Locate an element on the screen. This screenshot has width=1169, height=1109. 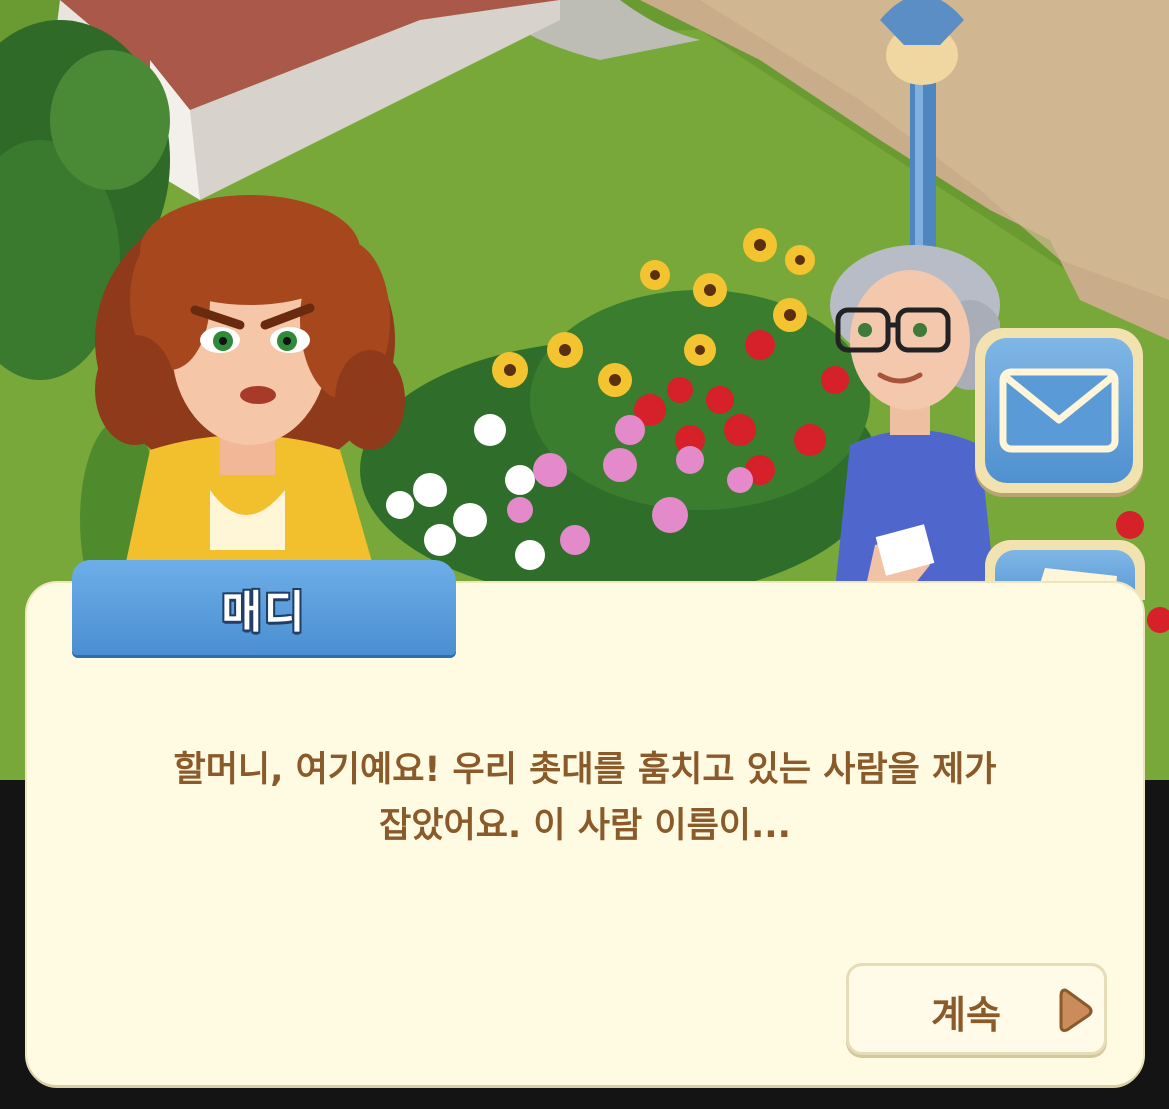
mail-icon is located at coordinates (1059, 410).